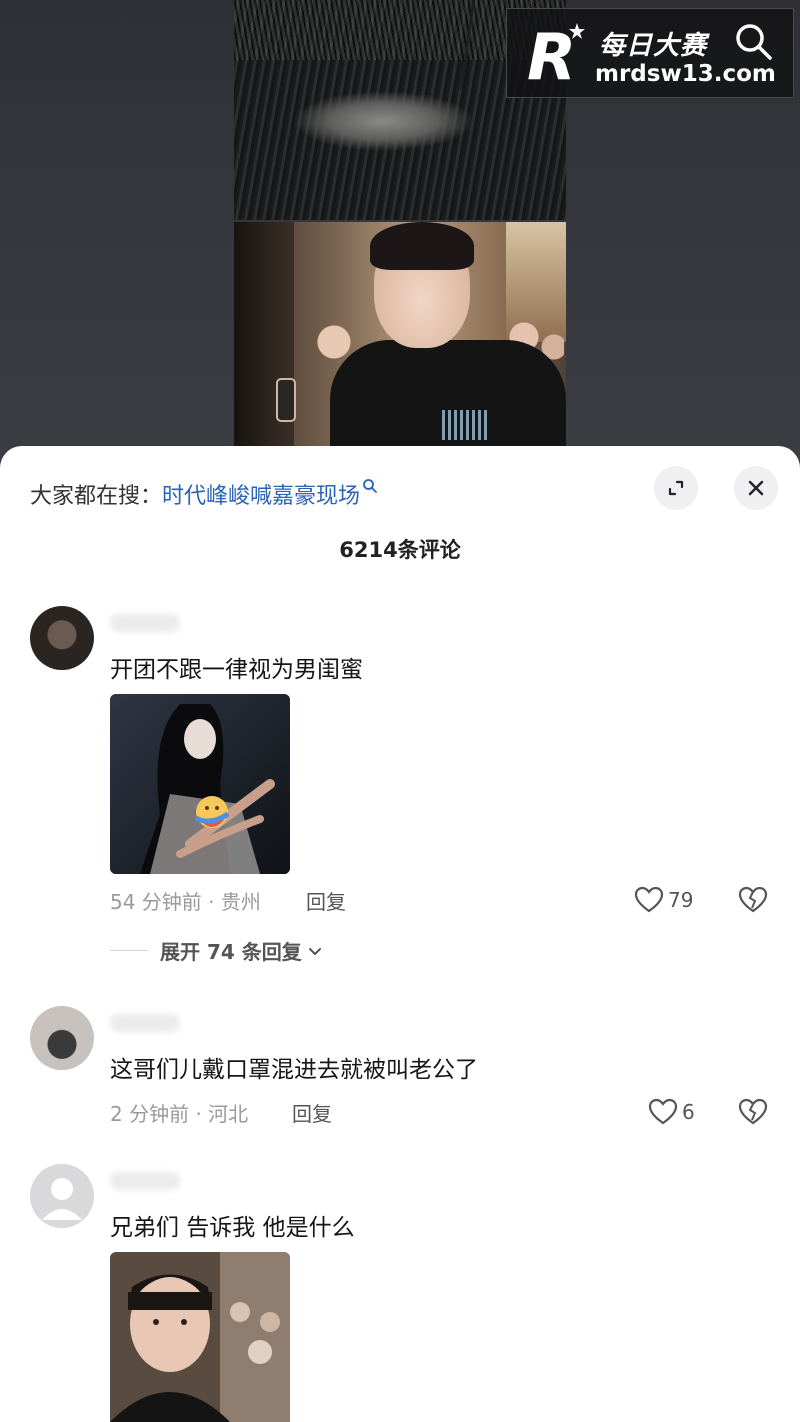  I want to click on trending-search: 大家都在搜：时代峰峻喊嘉豪现场, so click(204, 494).